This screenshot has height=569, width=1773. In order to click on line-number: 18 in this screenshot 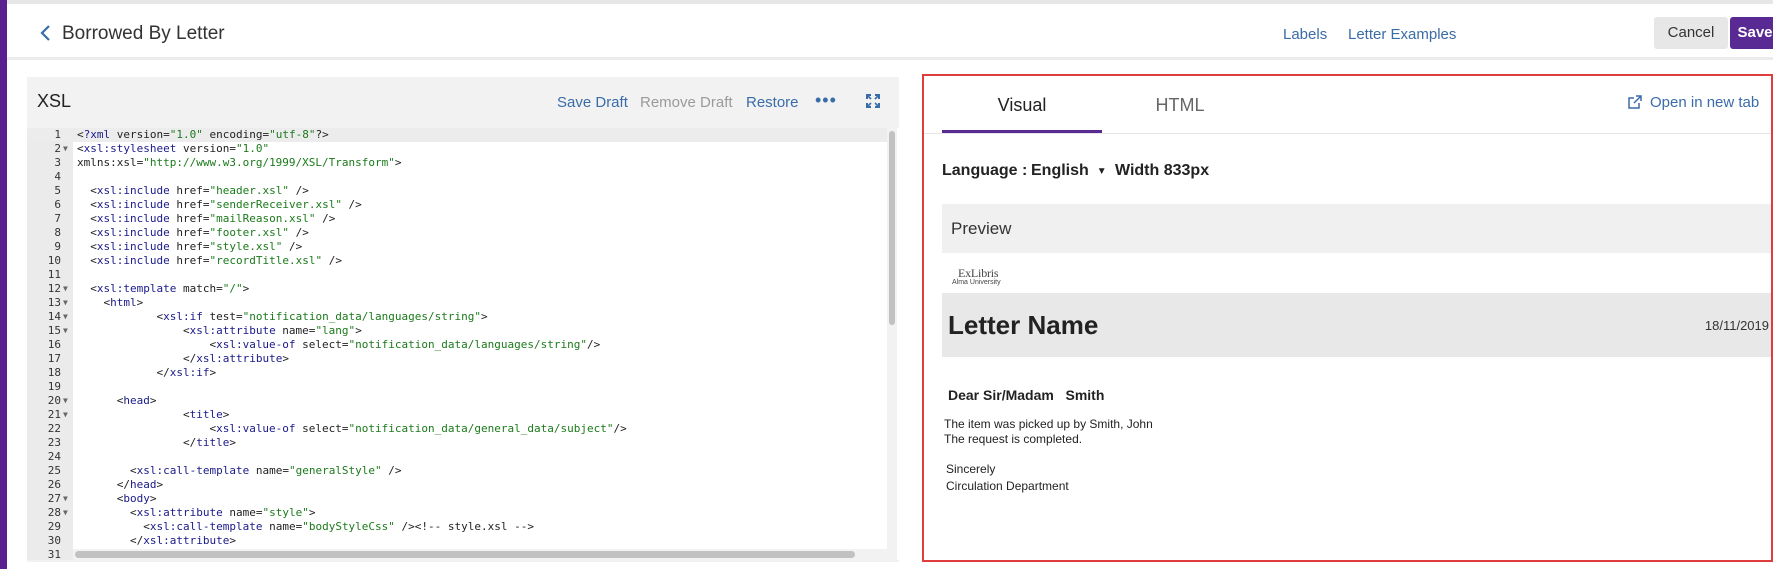, I will do `click(54, 372)`.